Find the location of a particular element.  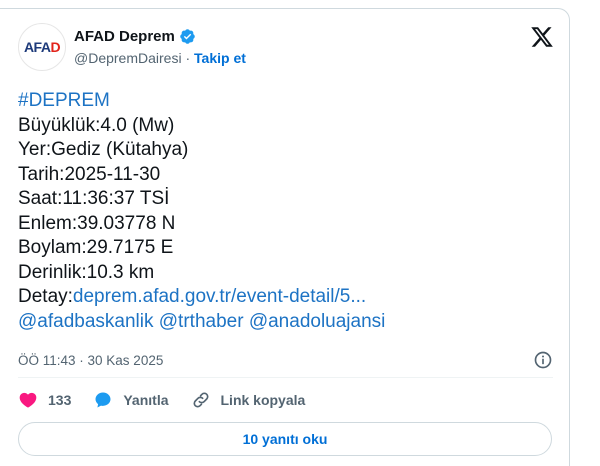

hashtag-link: #DEPREM is located at coordinates (64, 100).